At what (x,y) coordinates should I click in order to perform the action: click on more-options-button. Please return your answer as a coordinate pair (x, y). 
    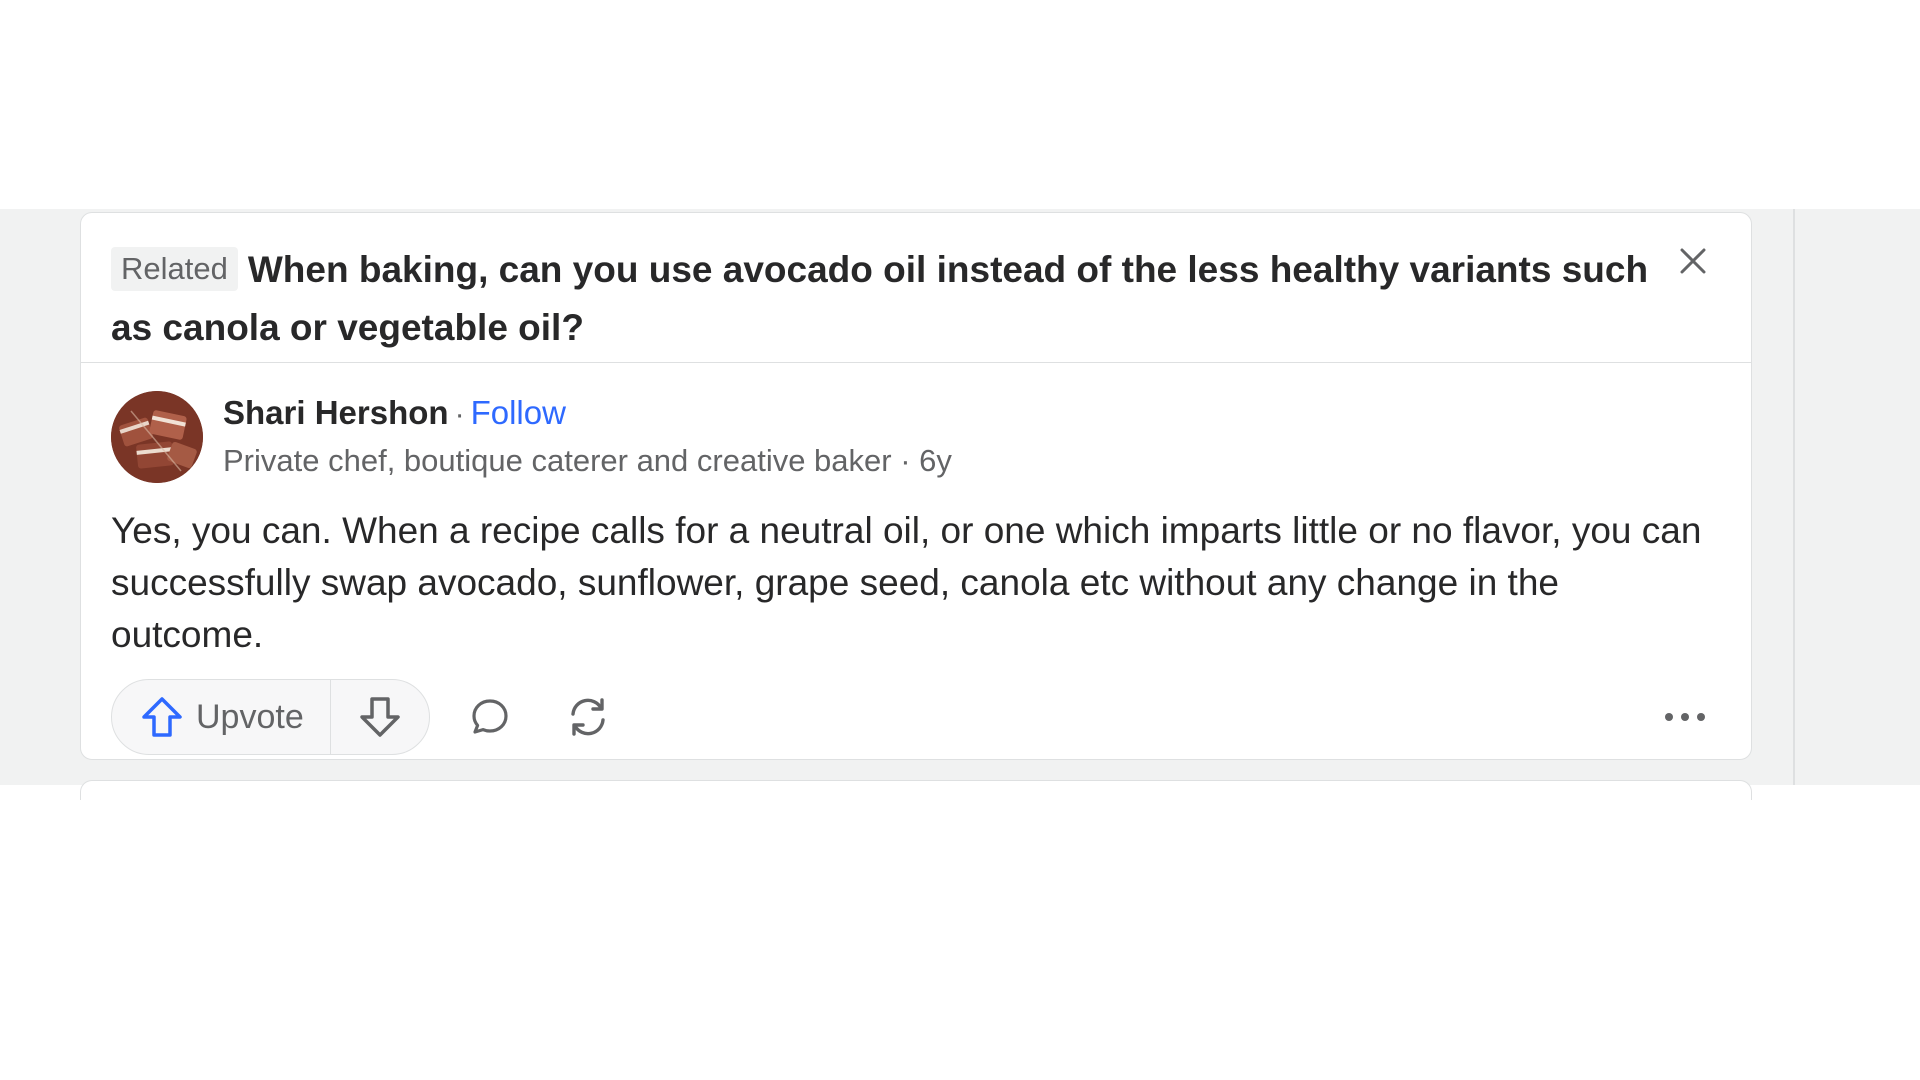
    Looking at the image, I should click on (1685, 717).